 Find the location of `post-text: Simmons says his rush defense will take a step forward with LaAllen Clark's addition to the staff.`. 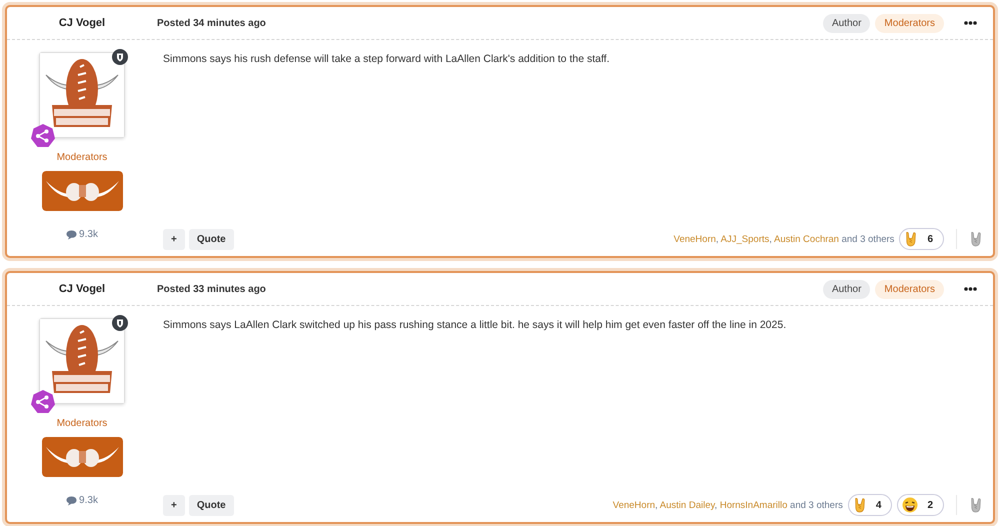

post-text: Simmons says his rush defense will take a step forward with LaAllen Clark's addition to the staff. is located at coordinates (387, 59).